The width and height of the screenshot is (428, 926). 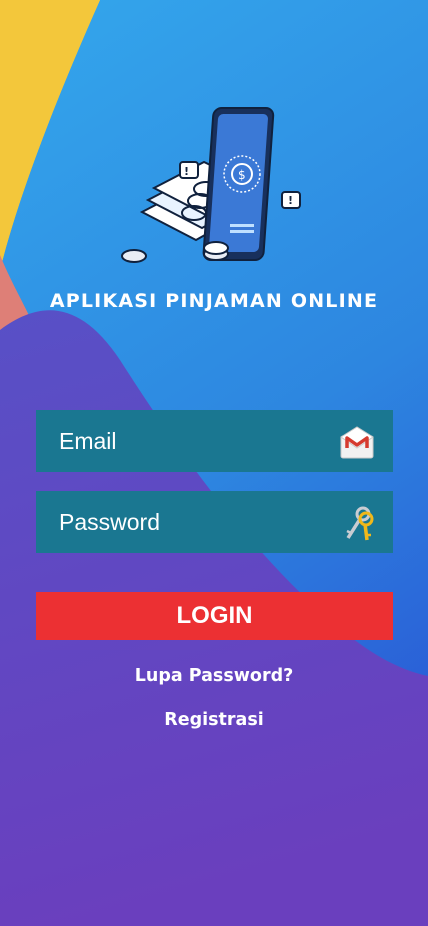 I want to click on forgot-password-link: Lupa Password?, so click(x=214, y=676).